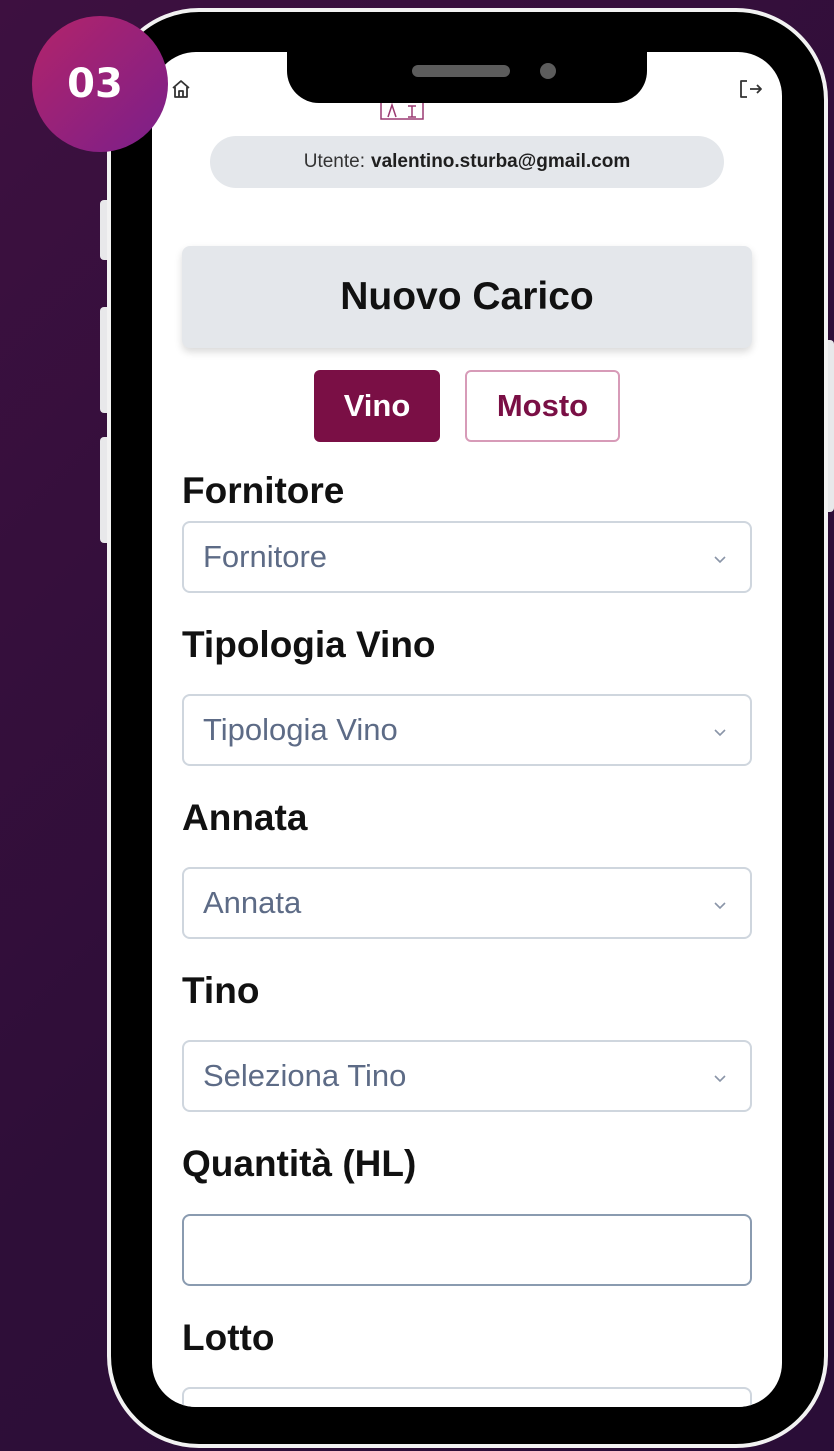  Describe the element at coordinates (334, 161) in the screenshot. I see `user-label: Utente:` at that location.